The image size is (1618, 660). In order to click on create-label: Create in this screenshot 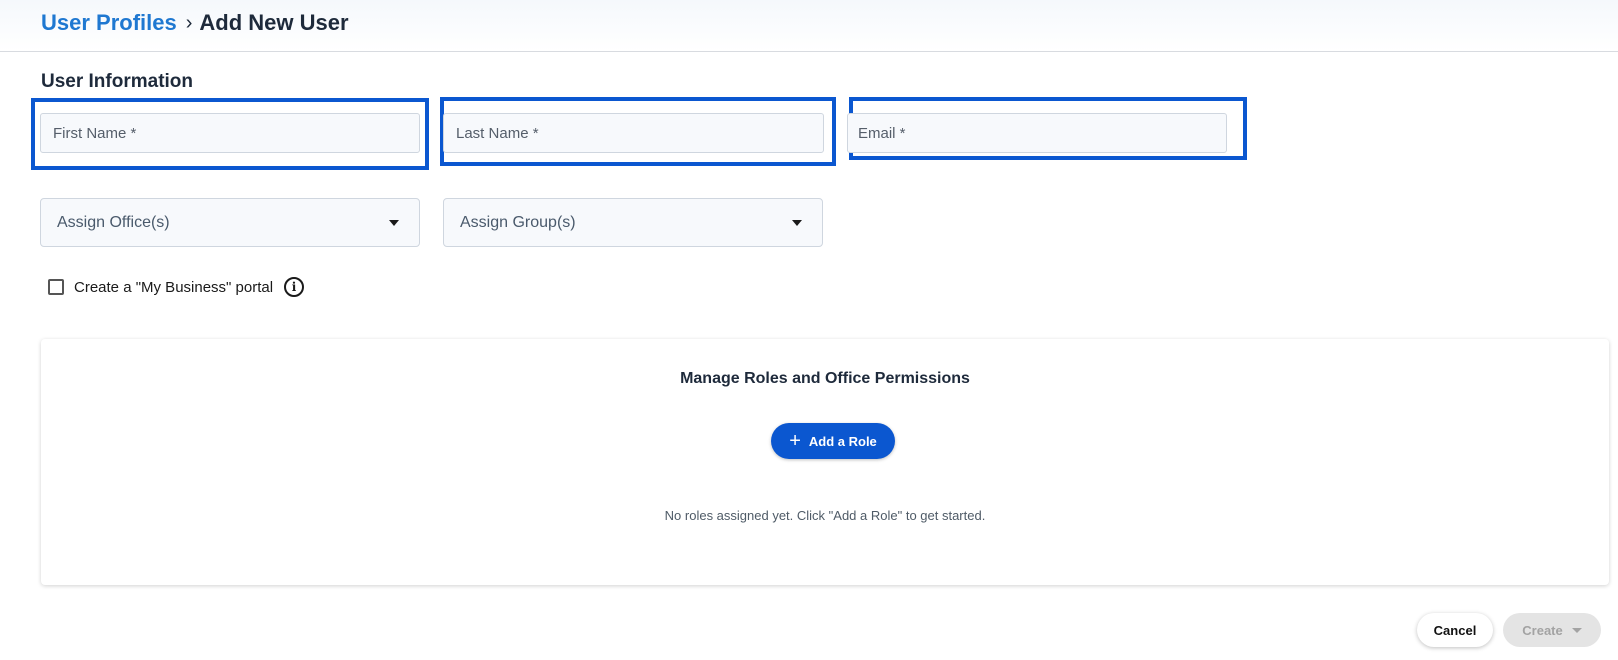, I will do `click(1542, 630)`.